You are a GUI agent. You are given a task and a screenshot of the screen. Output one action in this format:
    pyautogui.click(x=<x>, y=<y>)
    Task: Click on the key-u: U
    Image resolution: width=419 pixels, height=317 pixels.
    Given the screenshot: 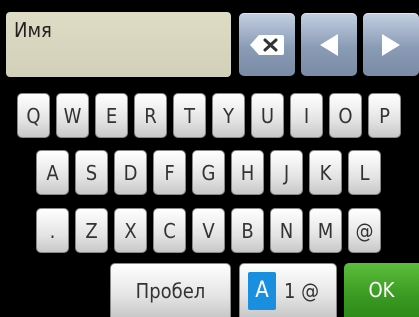 What is the action you would take?
    pyautogui.click(x=267, y=115)
    